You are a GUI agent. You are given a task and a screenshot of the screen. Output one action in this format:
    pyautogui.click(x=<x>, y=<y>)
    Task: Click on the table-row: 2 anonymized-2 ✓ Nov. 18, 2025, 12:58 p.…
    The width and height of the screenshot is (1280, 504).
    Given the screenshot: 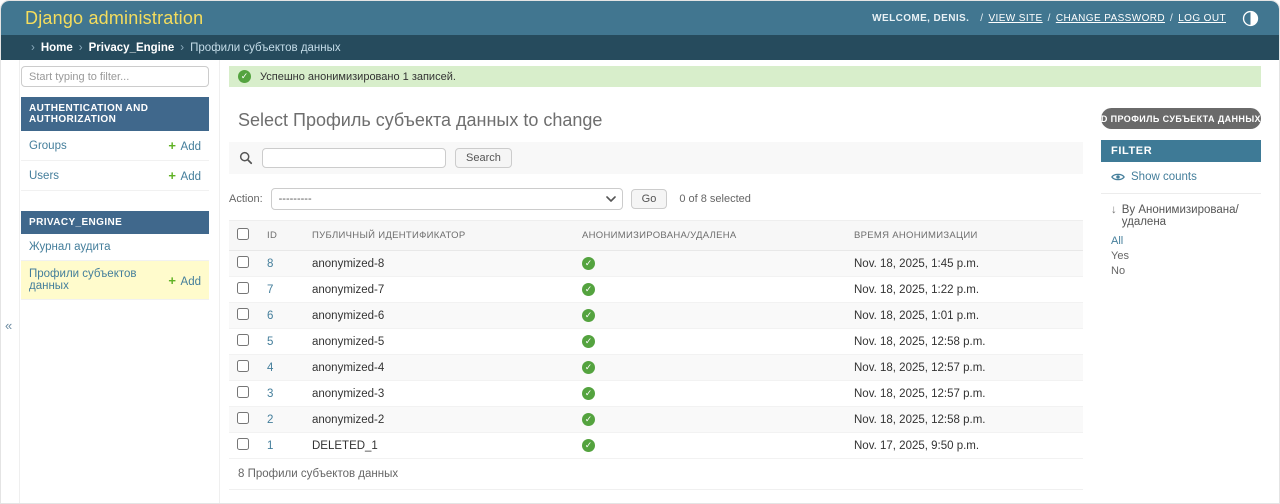 What is the action you would take?
    pyautogui.click(x=656, y=419)
    